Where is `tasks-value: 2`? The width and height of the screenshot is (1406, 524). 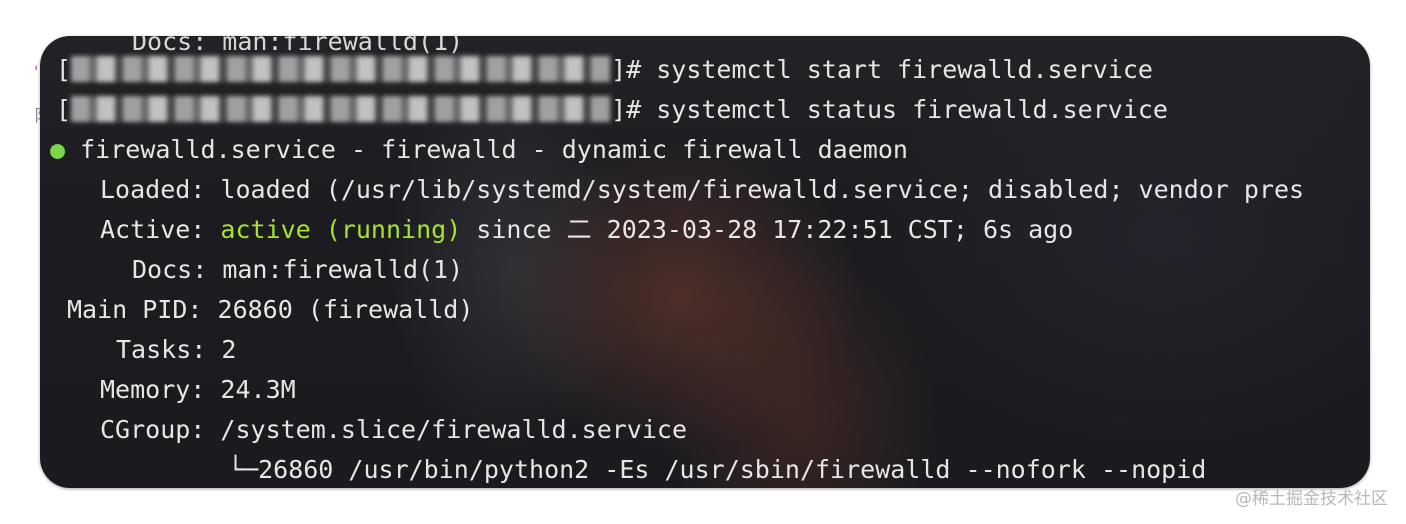 tasks-value: 2 is located at coordinates (229, 349).